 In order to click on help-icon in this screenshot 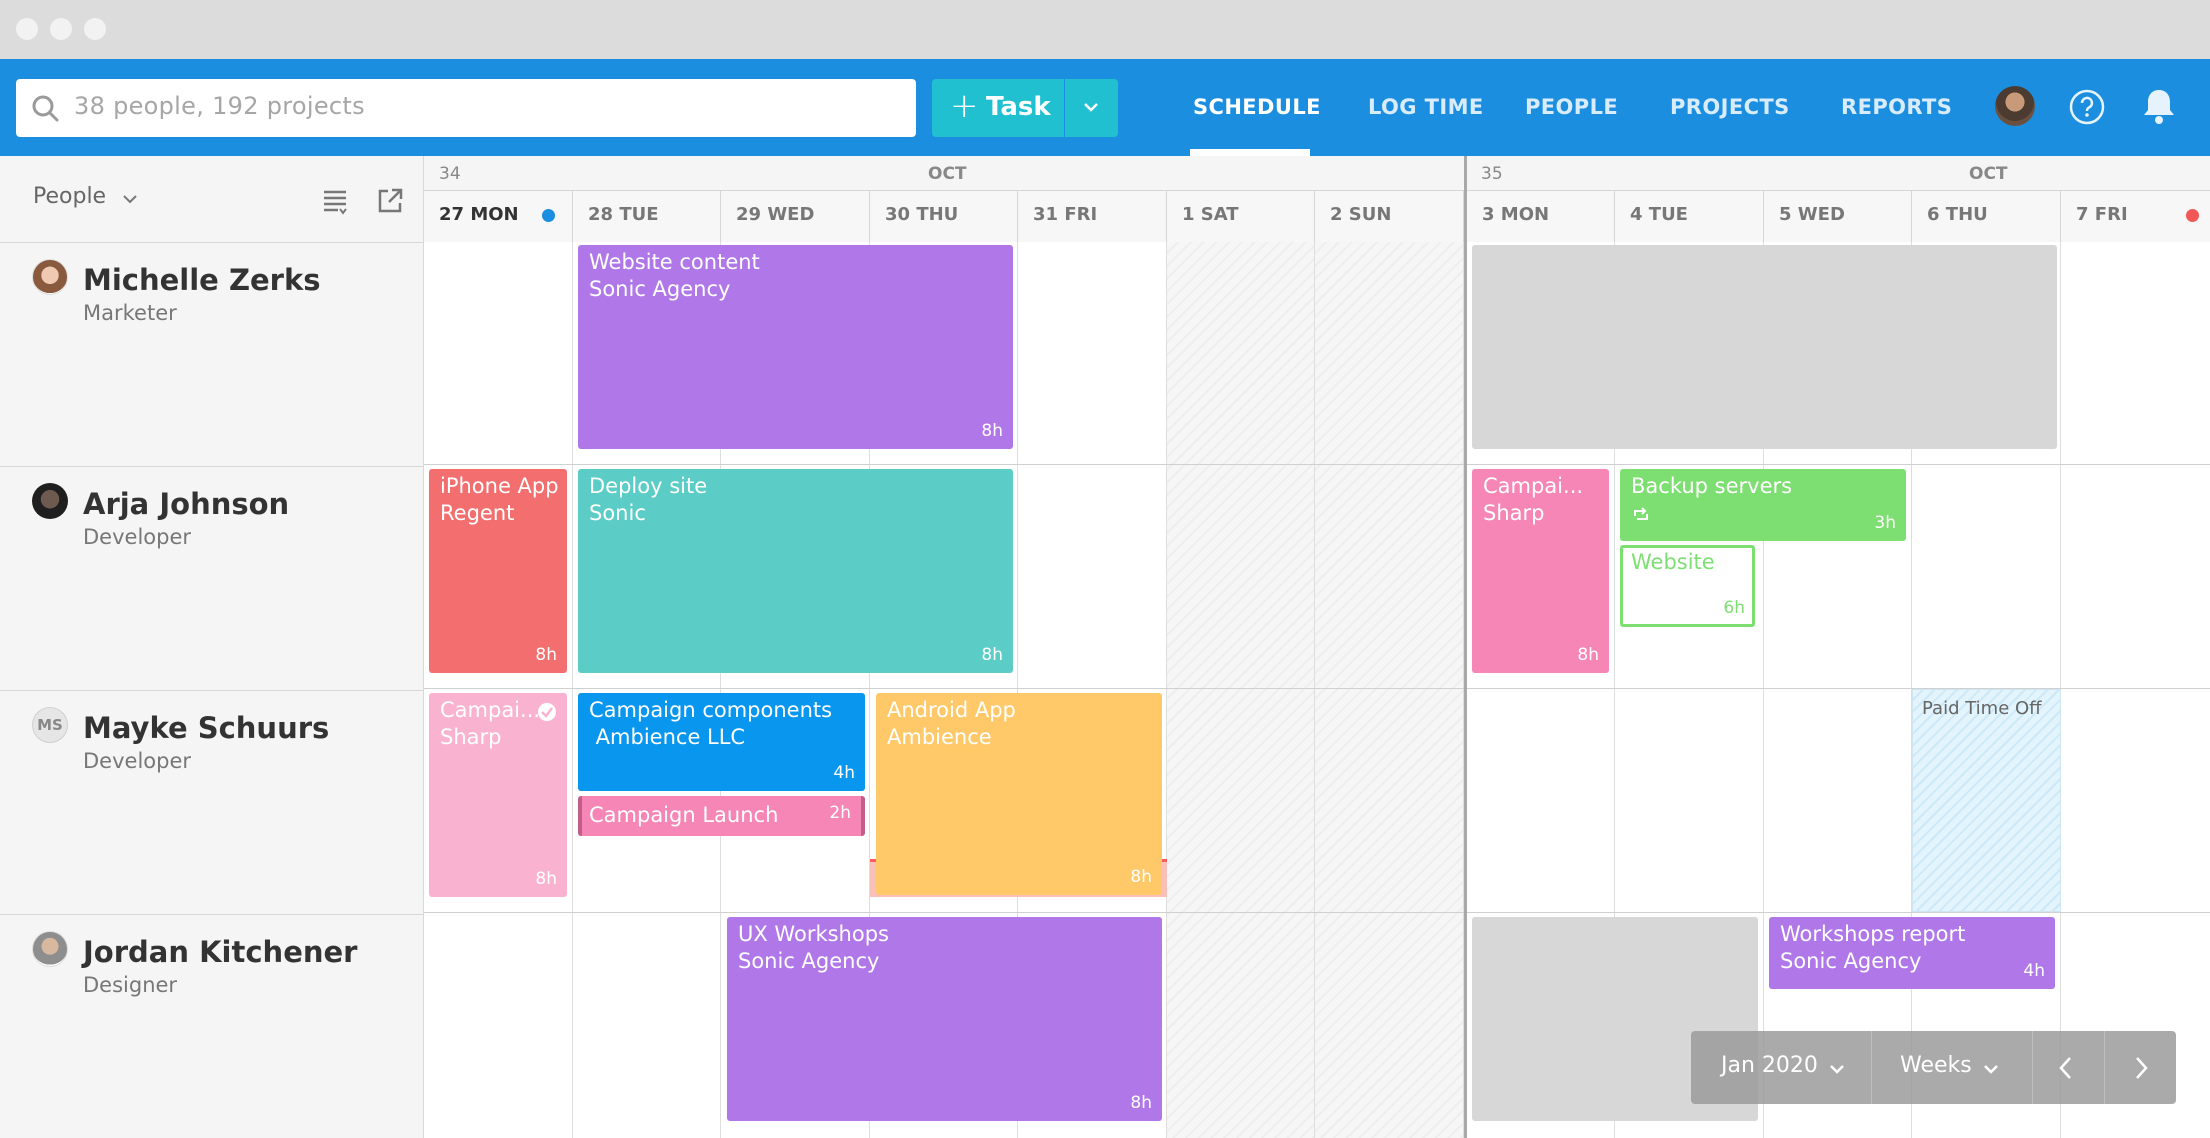, I will do `click(2087, 107)`.